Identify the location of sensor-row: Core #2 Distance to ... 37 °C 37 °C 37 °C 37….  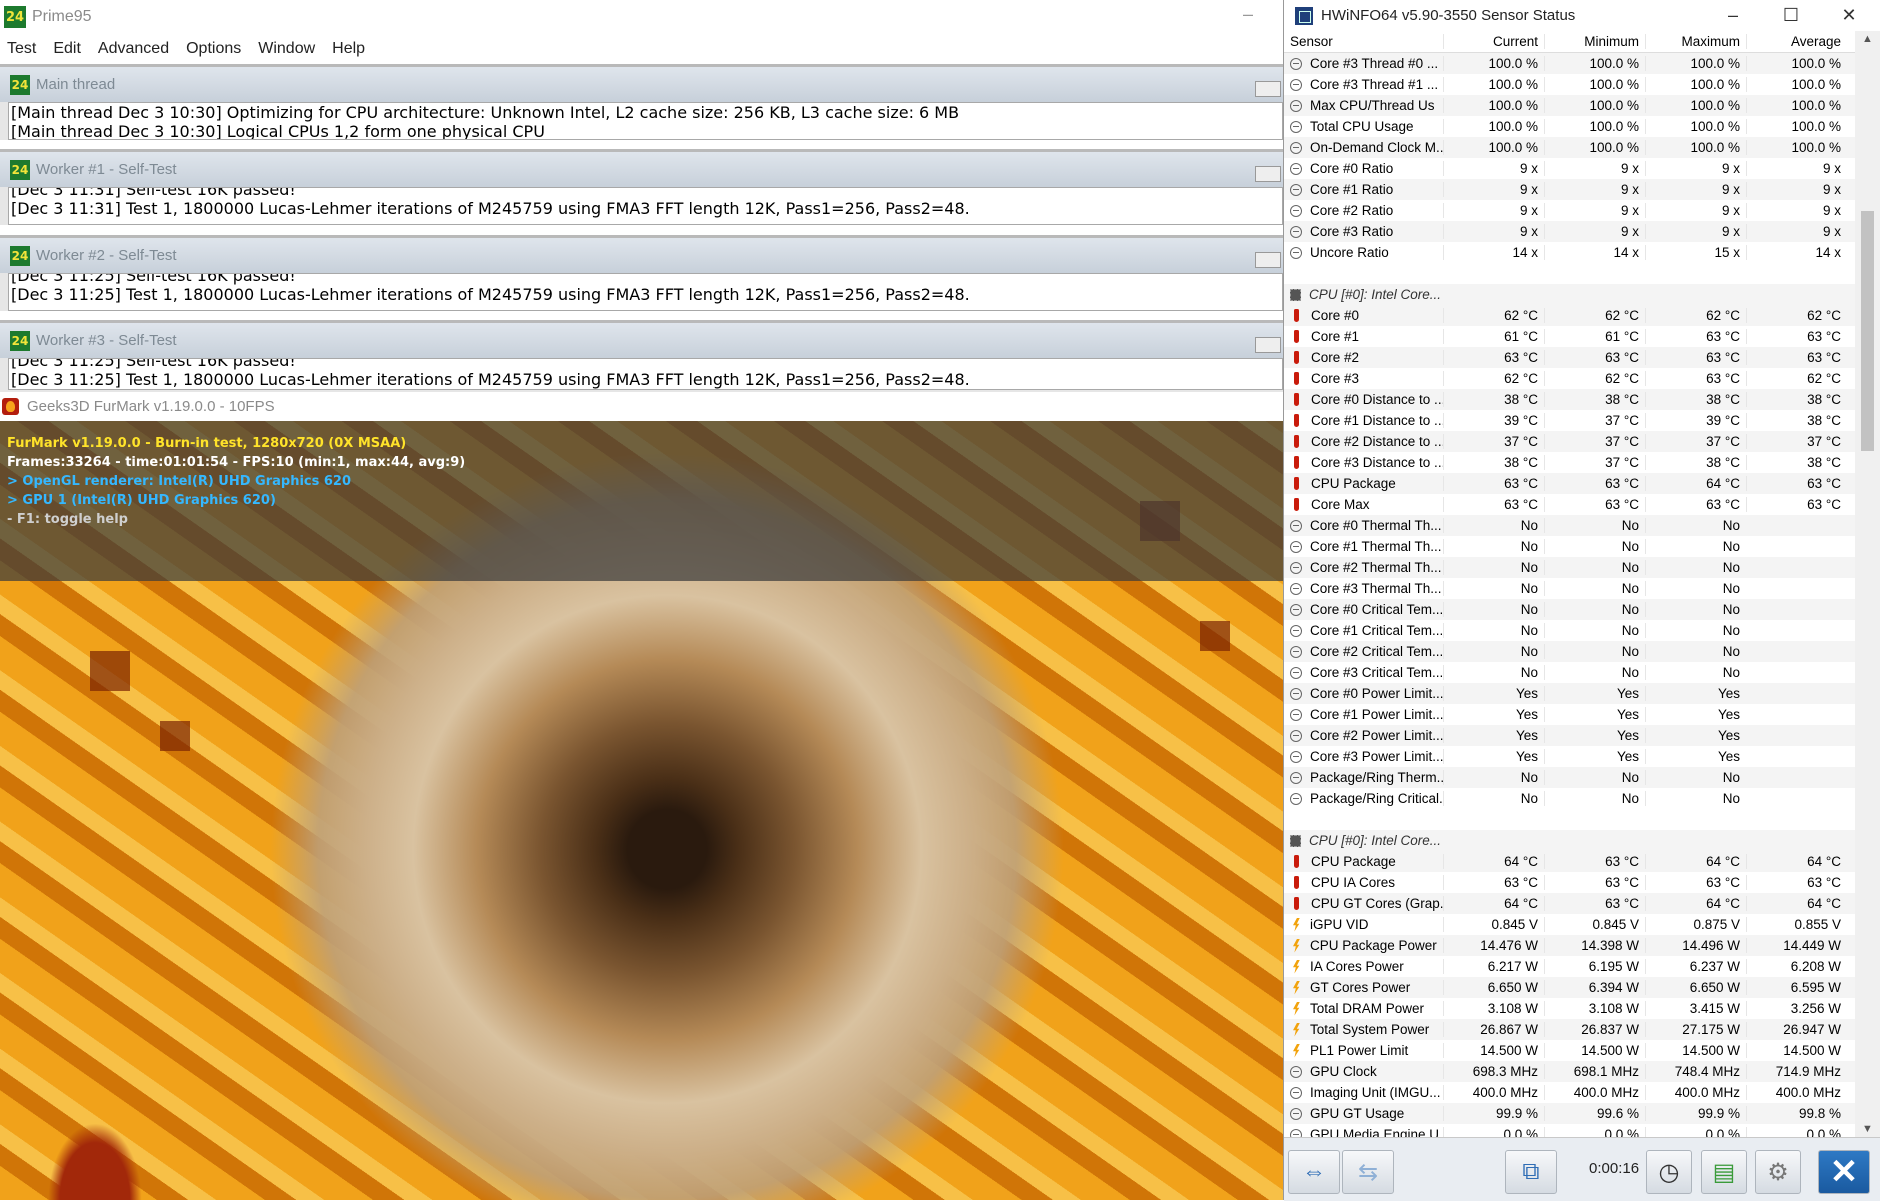
(1570, 441).